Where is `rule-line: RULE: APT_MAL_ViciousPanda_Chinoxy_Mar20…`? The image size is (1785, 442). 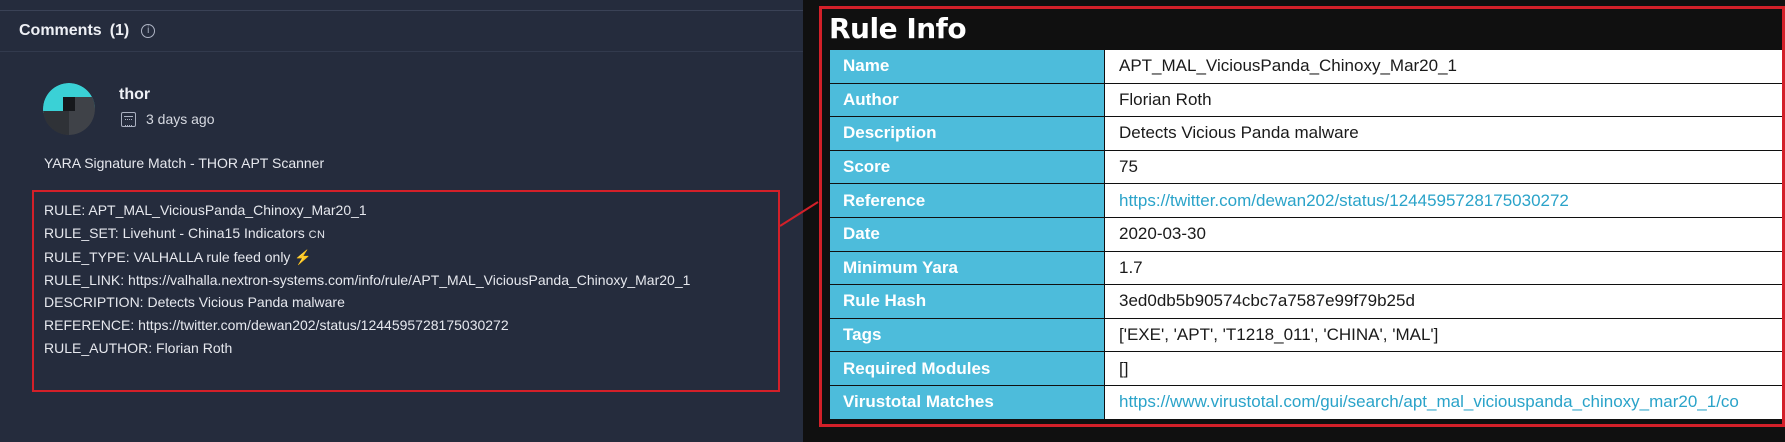 rule-line: RULE: APT_MAL_ViciousPanda_Chinoxy_Mar20… is located at coordinates (205, 210).